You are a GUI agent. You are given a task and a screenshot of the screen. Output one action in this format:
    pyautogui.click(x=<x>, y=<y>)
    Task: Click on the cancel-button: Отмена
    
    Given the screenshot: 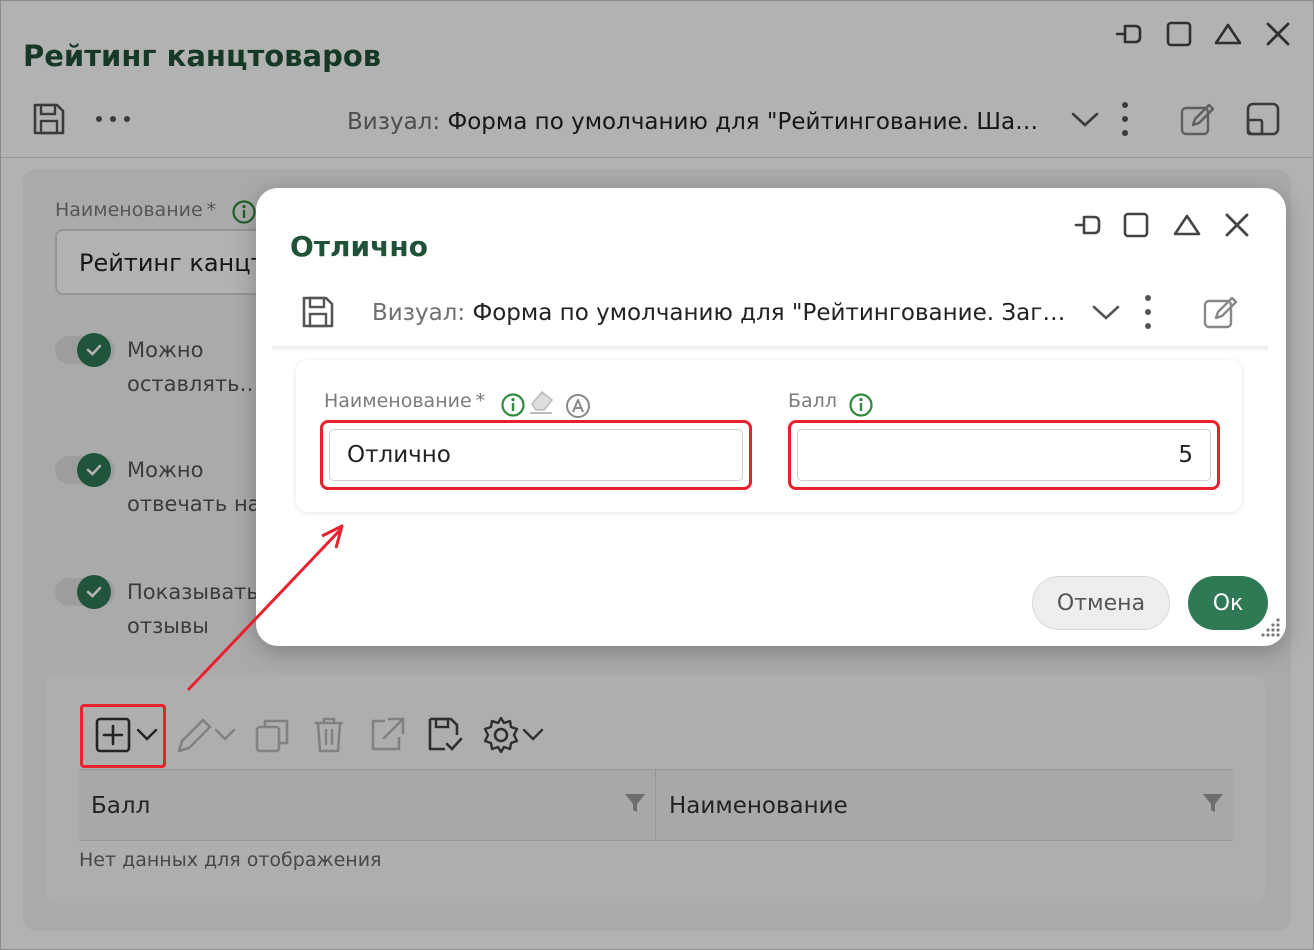 What is the action you would take?
    pyautogui.click(x=1101, y=603)
    